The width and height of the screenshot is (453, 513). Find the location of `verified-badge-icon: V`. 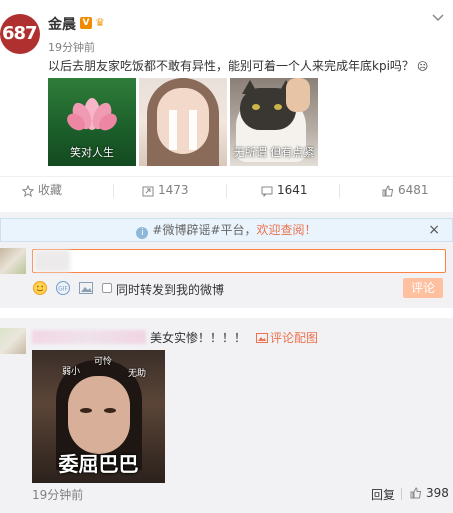

verified-badge-icon: V is located at coordinates (86, 23).